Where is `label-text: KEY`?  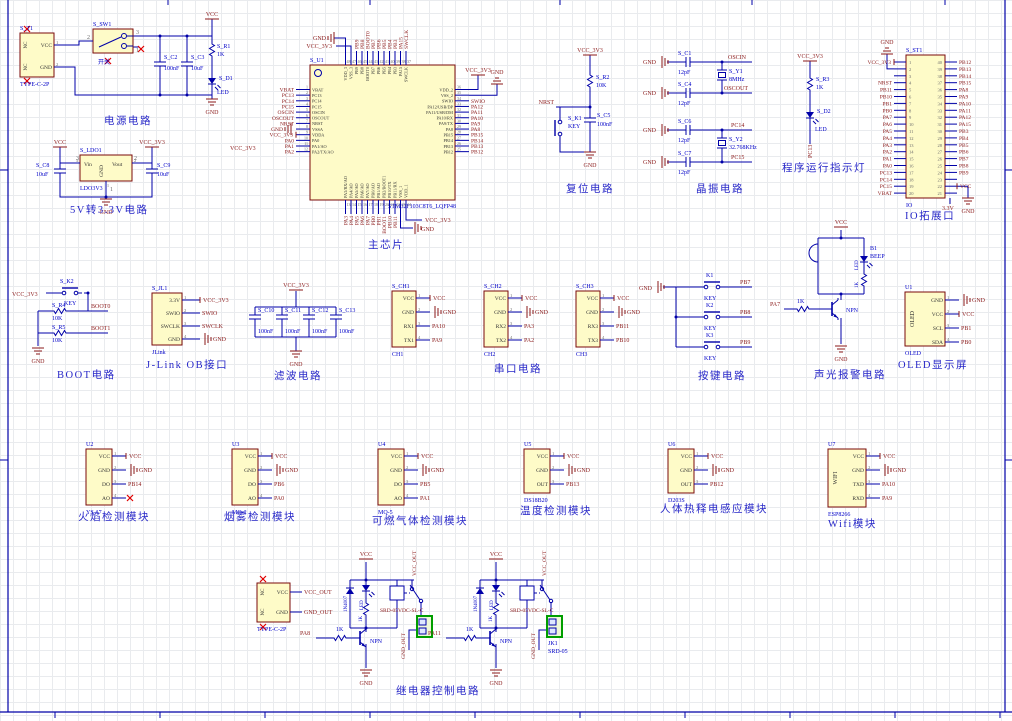
label-text: KEY is located at coordinates (574, 127).